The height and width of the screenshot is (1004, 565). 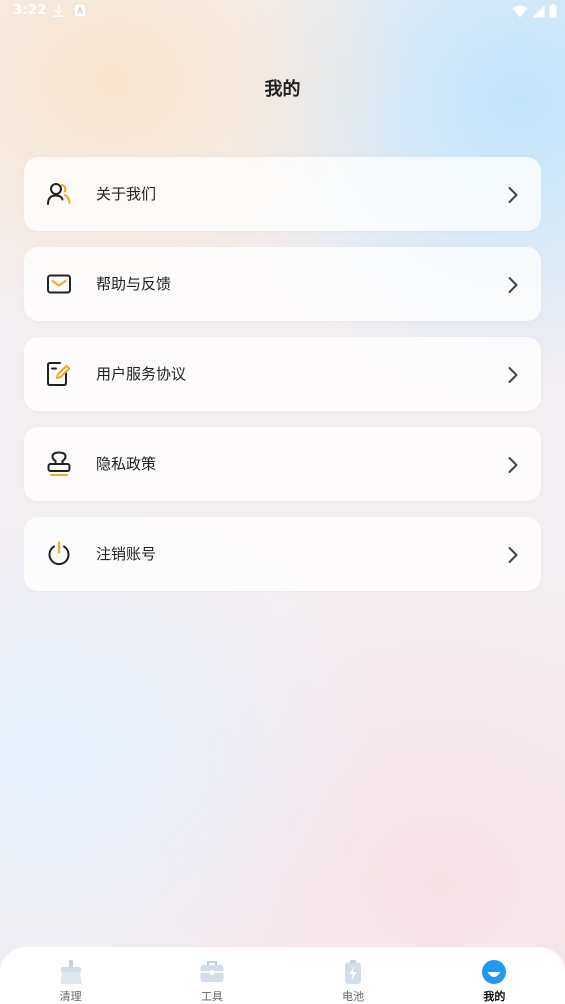 What do you see at coordinates (126, 464) in the screenshot?
I see `menu-item-label: 隐私政策` at bounding box center [126, 464].